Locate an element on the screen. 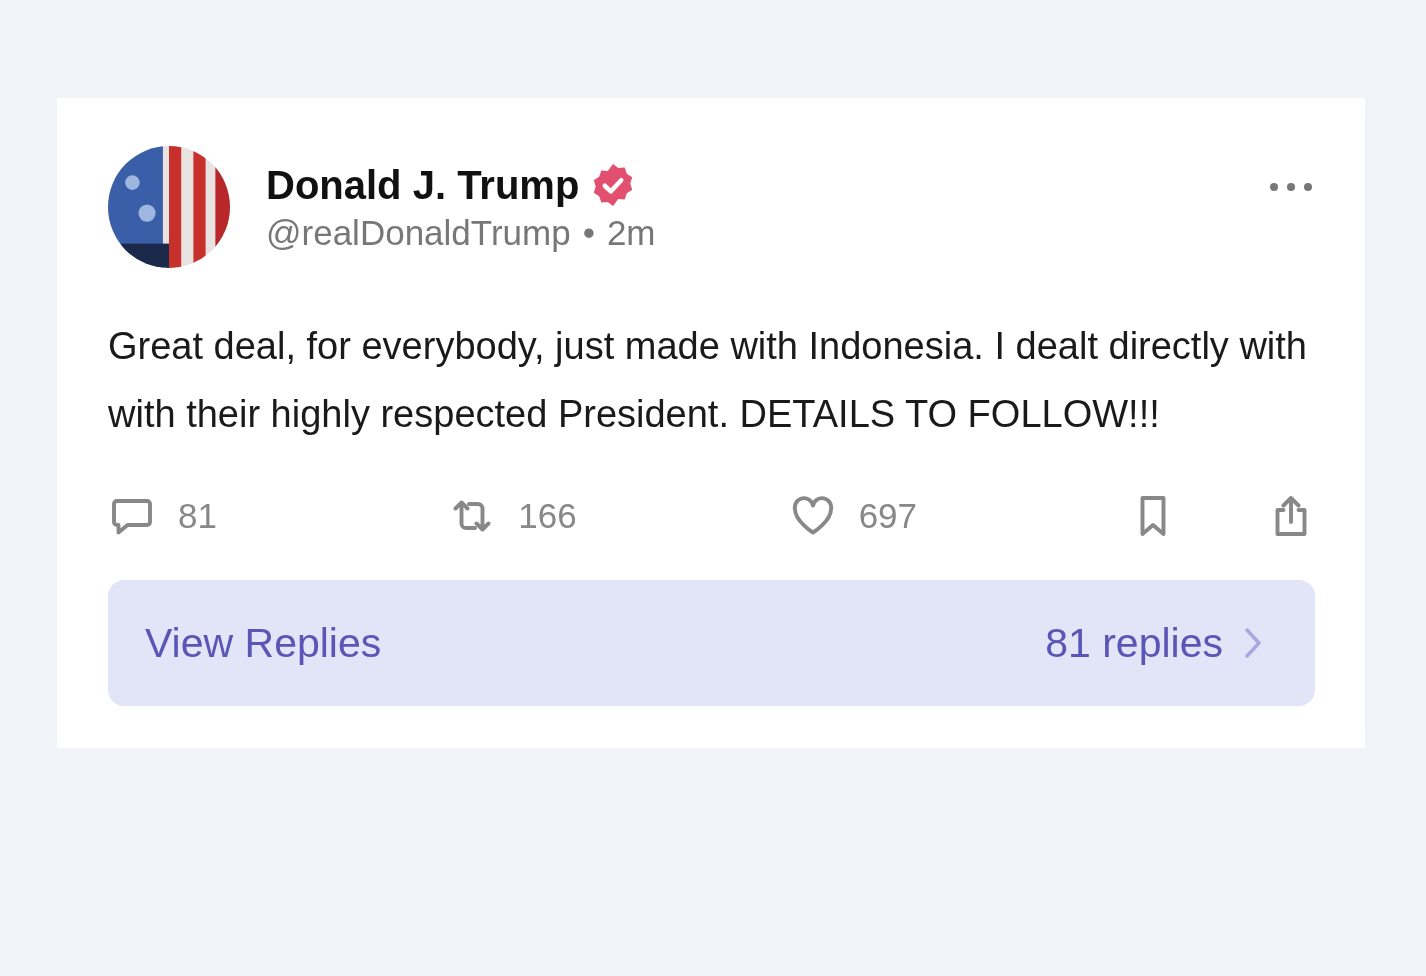 The height and width of the screenshot is (976, 1426). user-handle: @realDonaldTrump is located at coordinates (418, 233).